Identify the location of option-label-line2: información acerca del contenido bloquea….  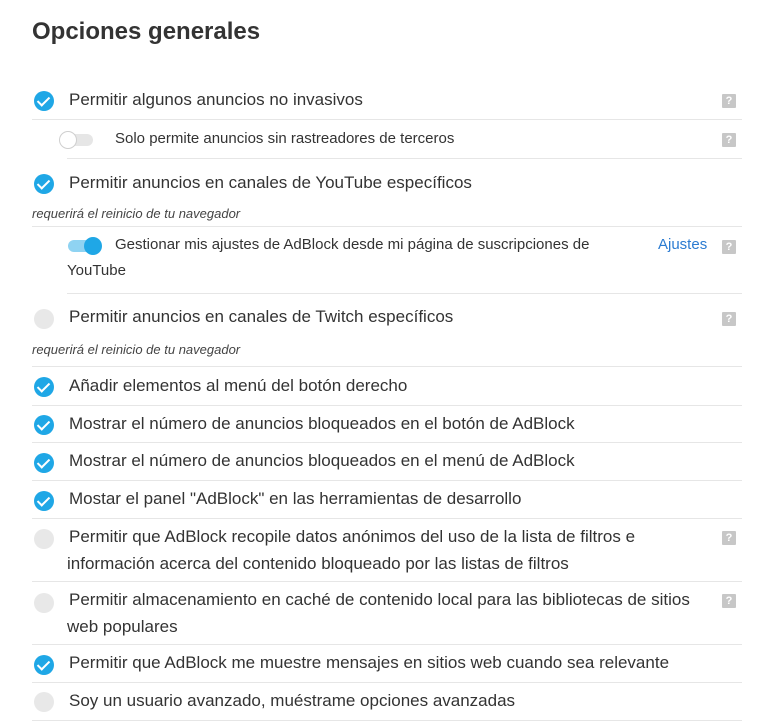
(318, 563).